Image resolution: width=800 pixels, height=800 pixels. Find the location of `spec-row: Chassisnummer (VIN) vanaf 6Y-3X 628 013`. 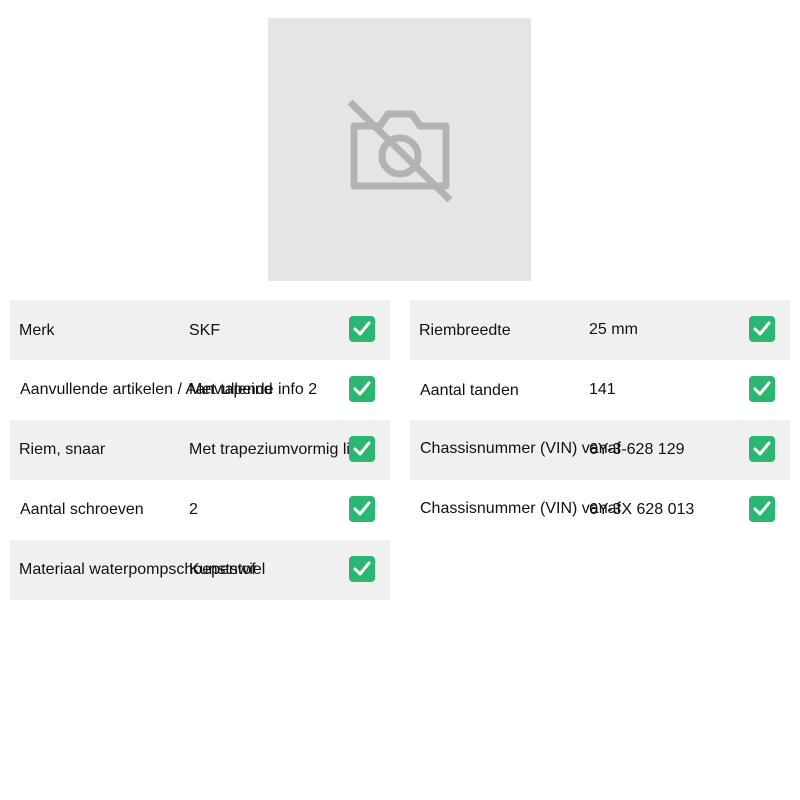

spec-row: Chassisnummer (VIN) vanaf 6Y-3X 628 013 is located at coordinates (600, 510).